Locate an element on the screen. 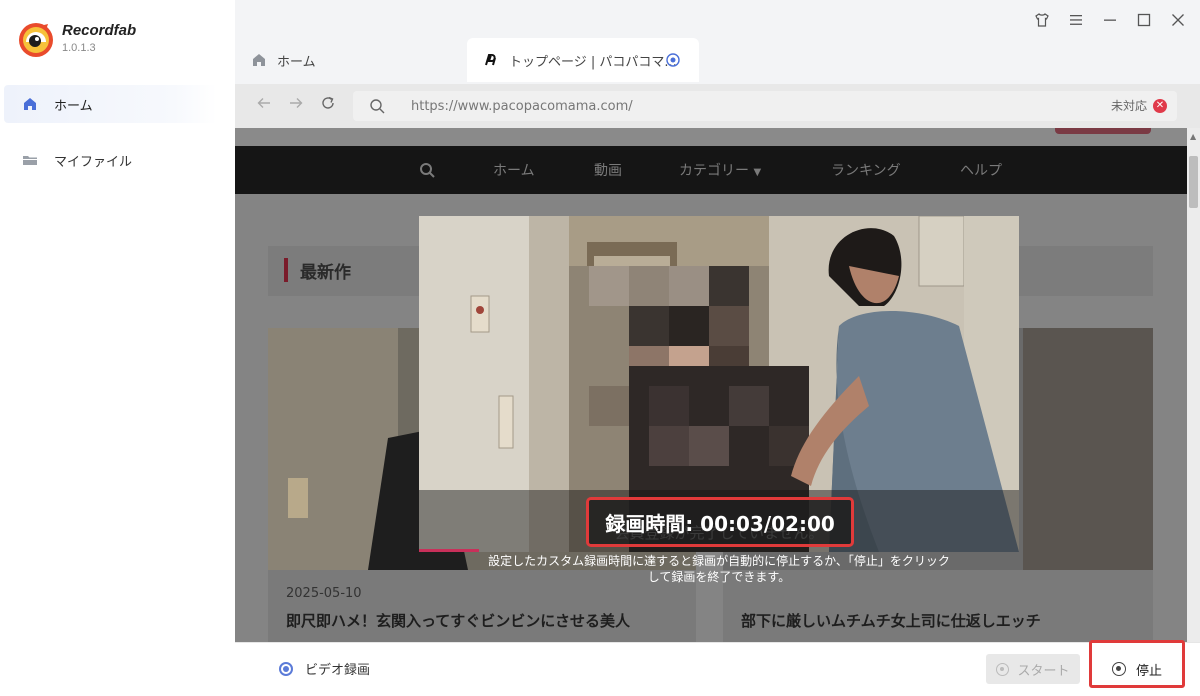 The height and width of the screenshot is (696, 1200). url-text: https://www.pacopacomama.com/ is located at coordinates (522, 106).